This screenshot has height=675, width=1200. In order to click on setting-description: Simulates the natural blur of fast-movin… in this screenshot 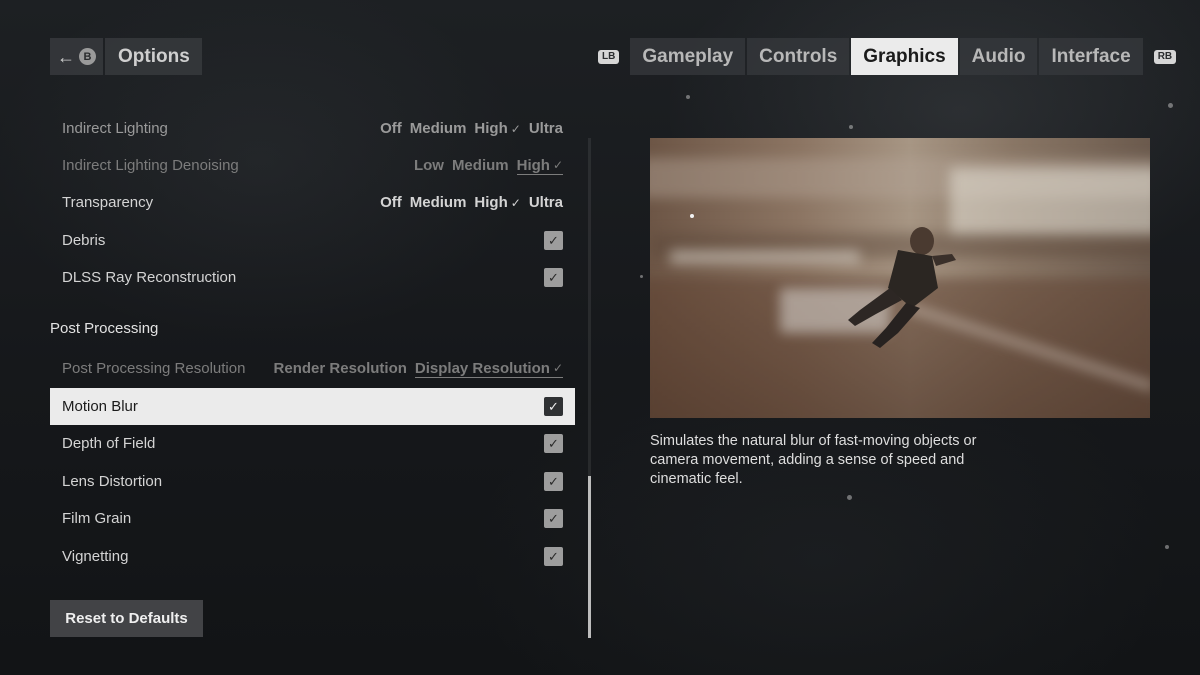, I will do `click(813, 460)`.